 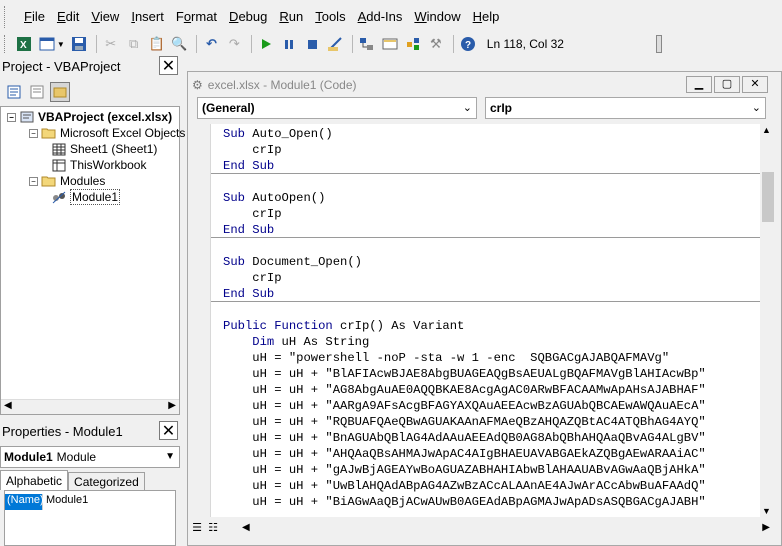 I want to click on code-line: Sub Auto_Open(), so click(x=464, y=134).